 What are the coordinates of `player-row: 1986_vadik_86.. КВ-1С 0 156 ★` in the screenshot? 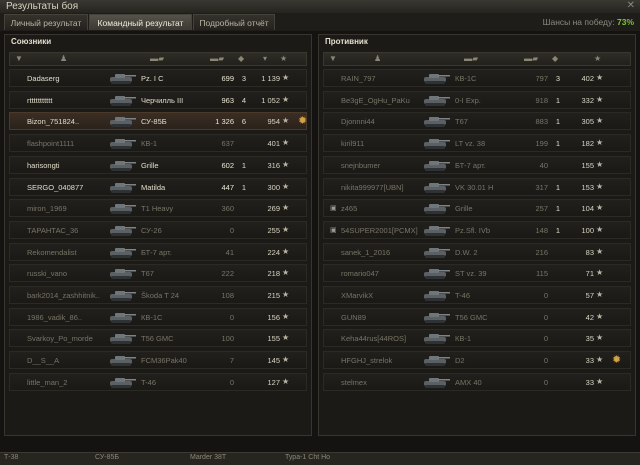 It's located at (158, 316).